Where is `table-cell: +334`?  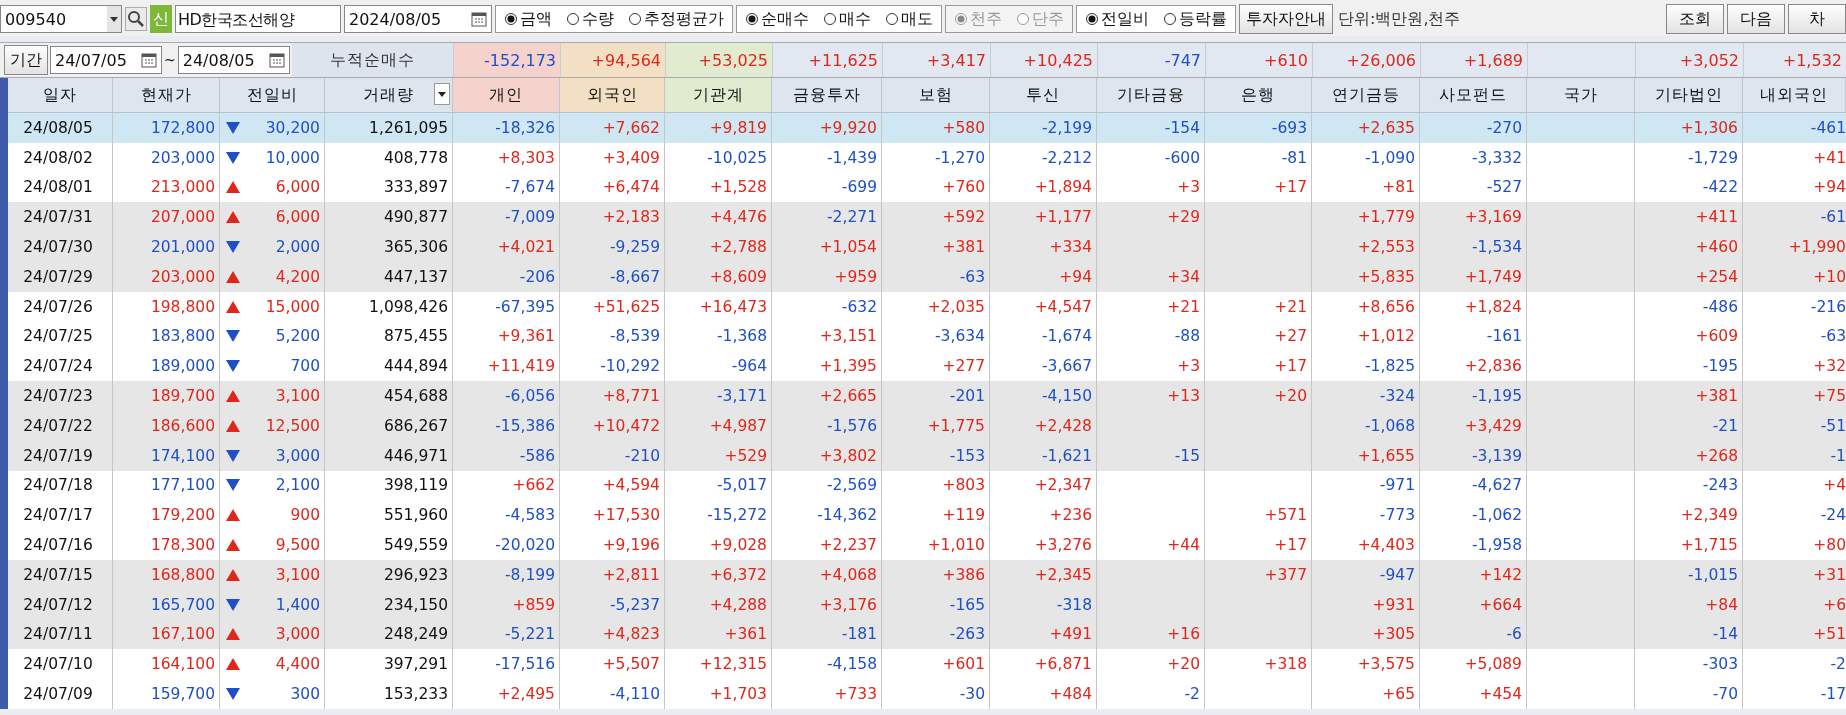 table-cell: +334 is located at coordinates (1043, 247).